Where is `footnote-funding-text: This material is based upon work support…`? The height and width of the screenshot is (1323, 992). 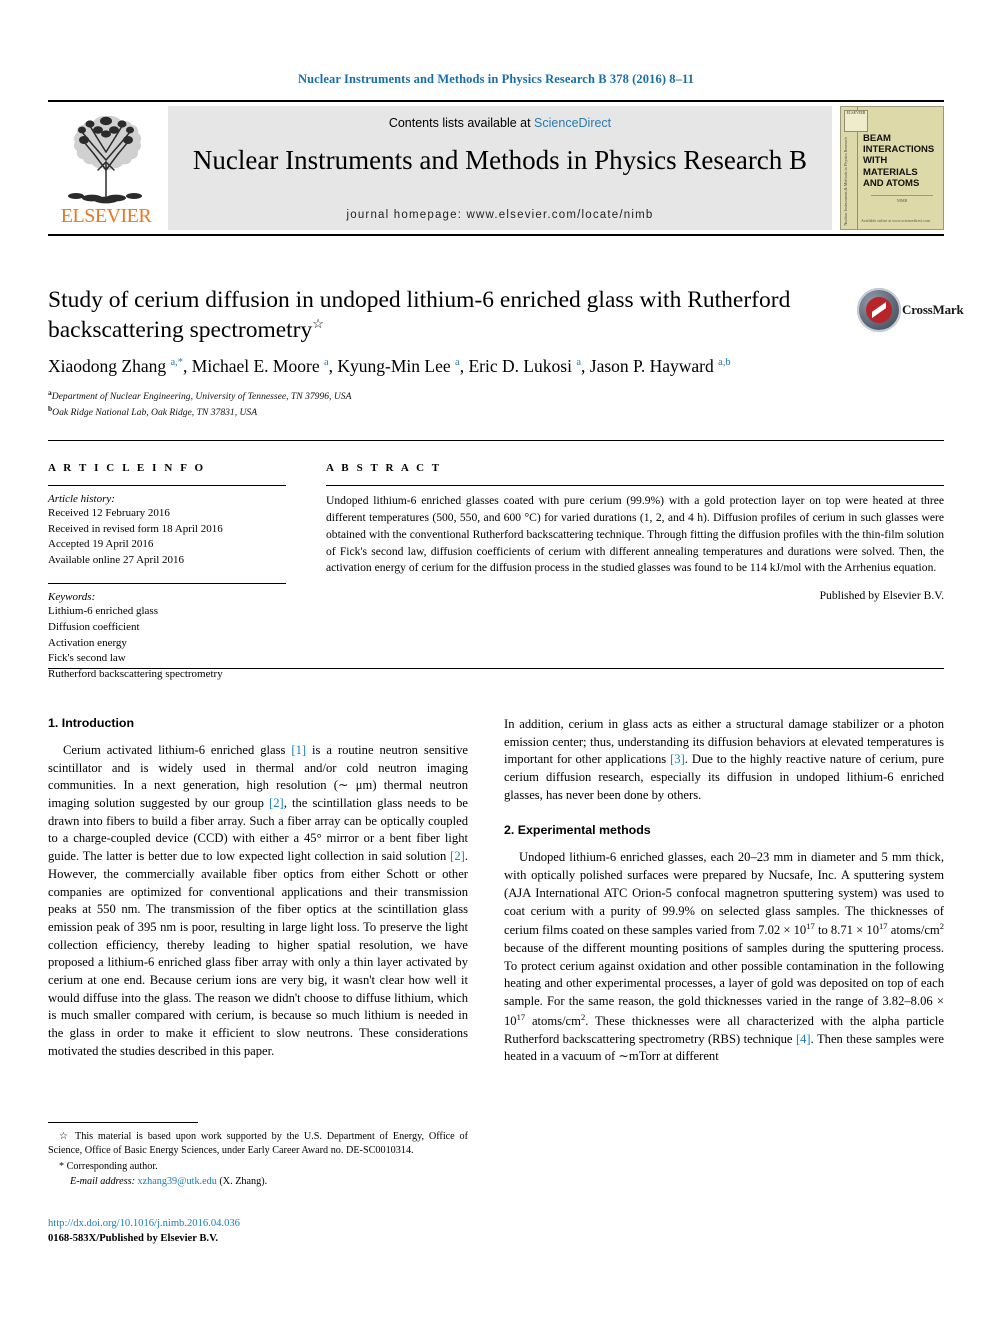 footnote-funding-text: This material is based upon work support… is located at coordinates (258, 1144).